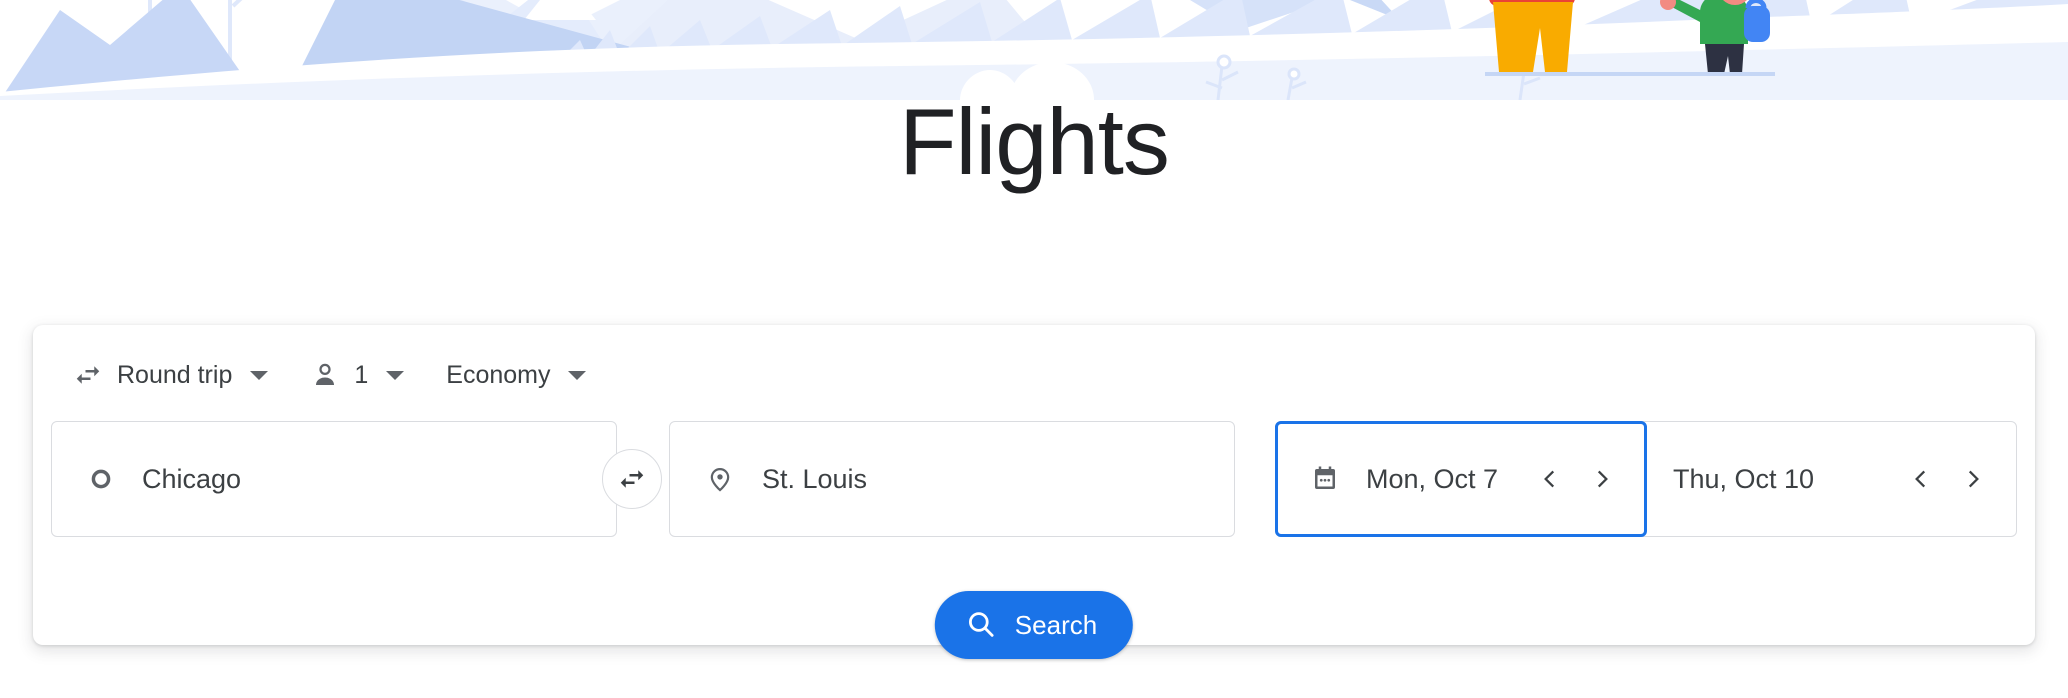 The image size is (2068, 698). Describe the element at coordinates (325, 375) in the screenshot. I see `person-icon` at that location.